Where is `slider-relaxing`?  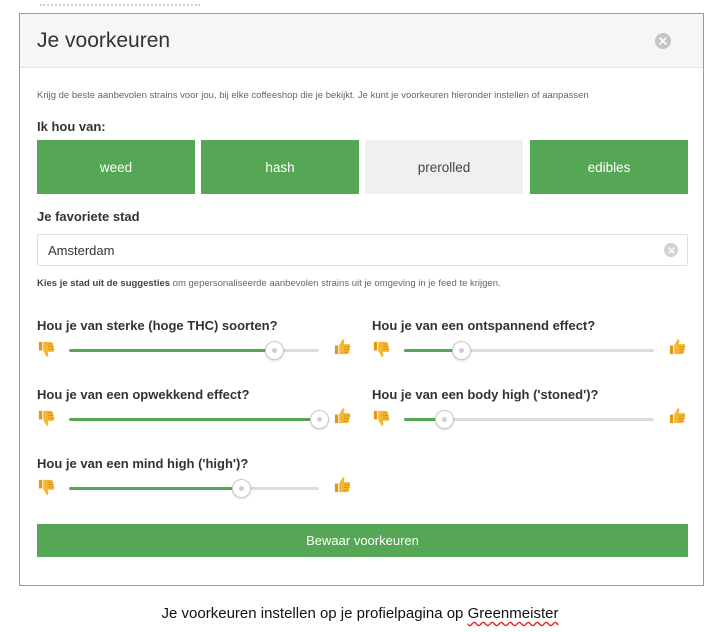
slider-relaxing is located at coordinates (529, 350).